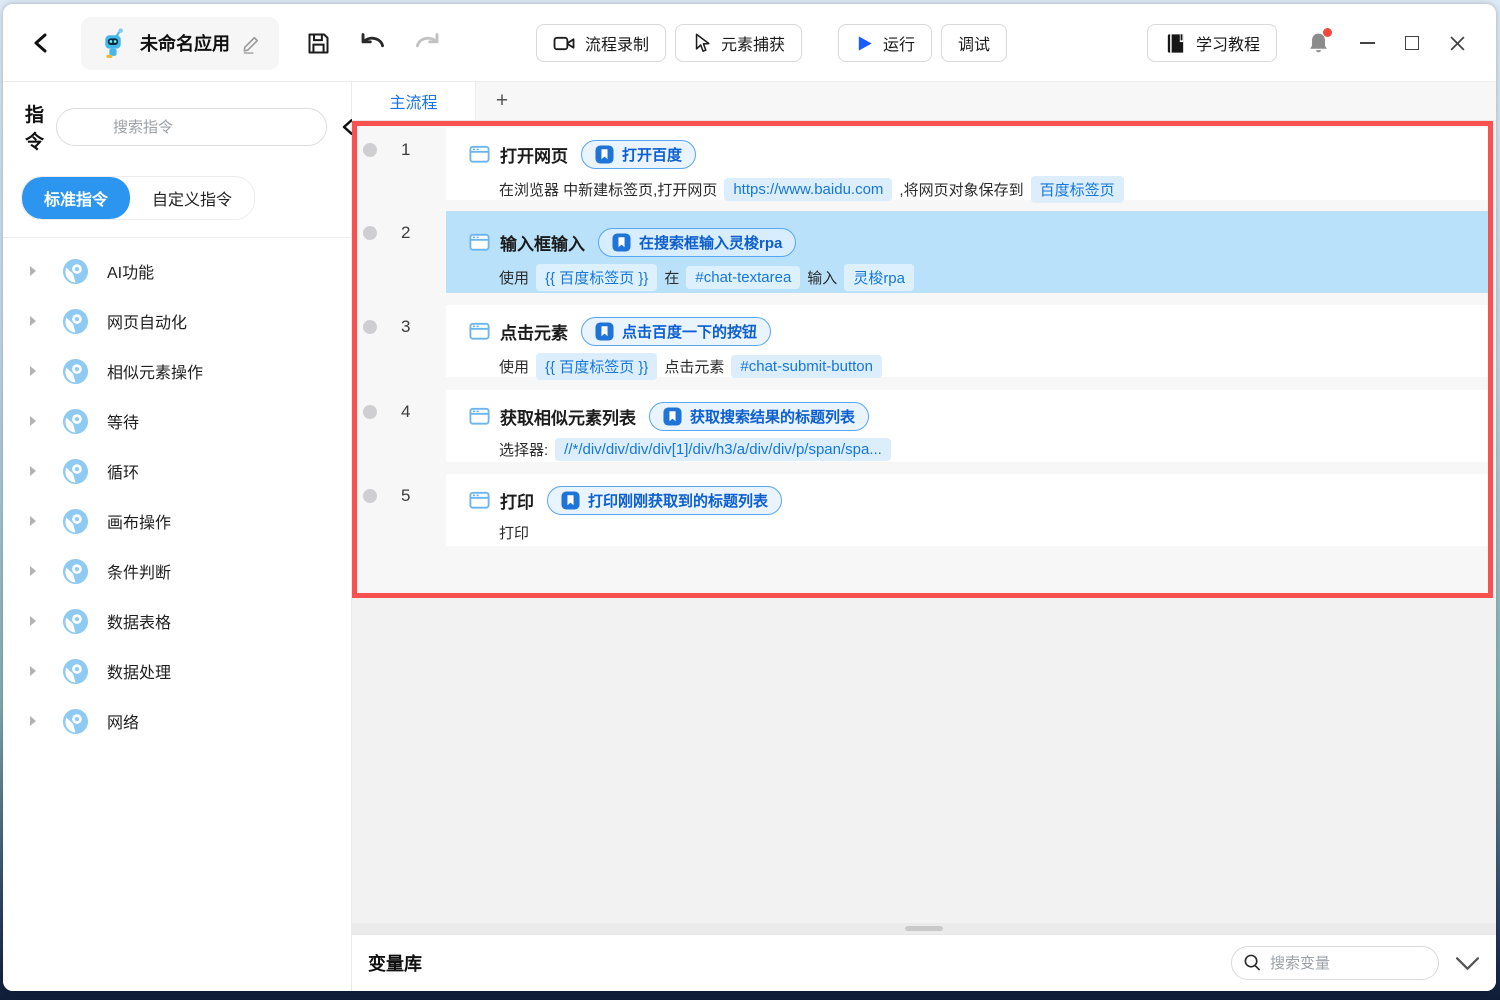 This screenshot has width=1500, height=1000. I want to click on notifications-button, so click(1319, 41).